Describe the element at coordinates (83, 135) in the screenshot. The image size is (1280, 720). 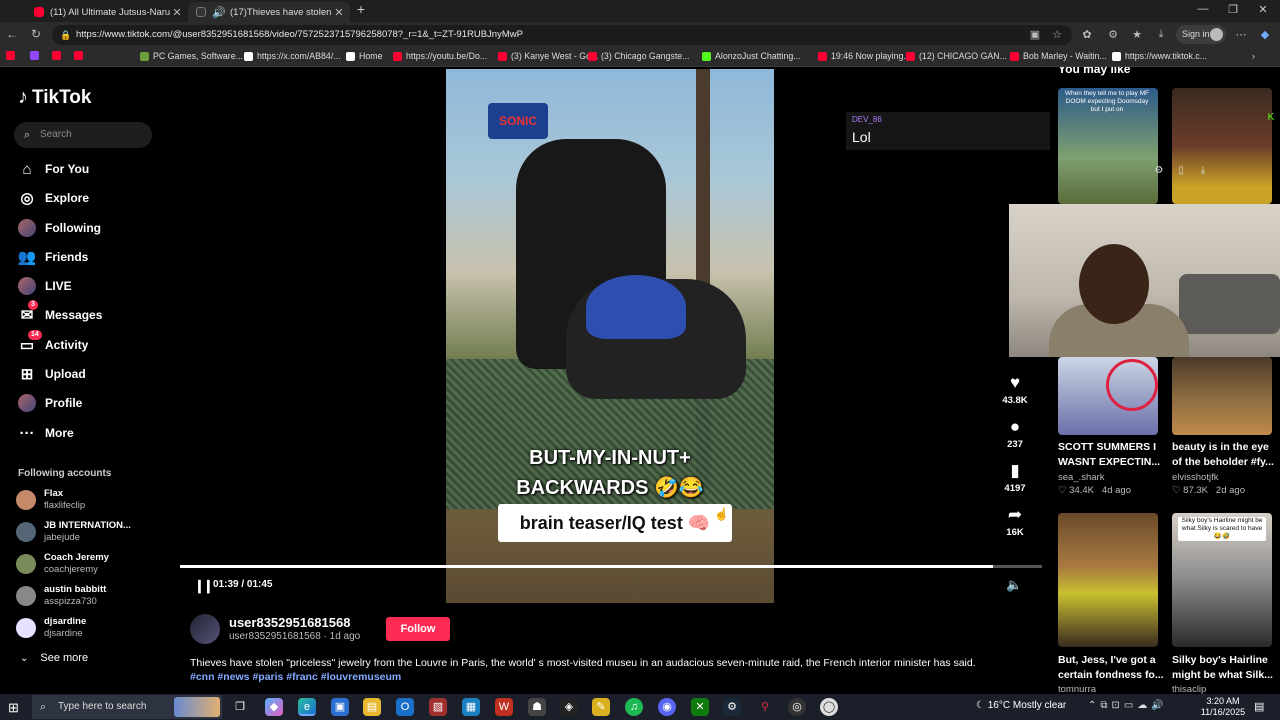
I see `search-input: ⌕ Search` at that location.